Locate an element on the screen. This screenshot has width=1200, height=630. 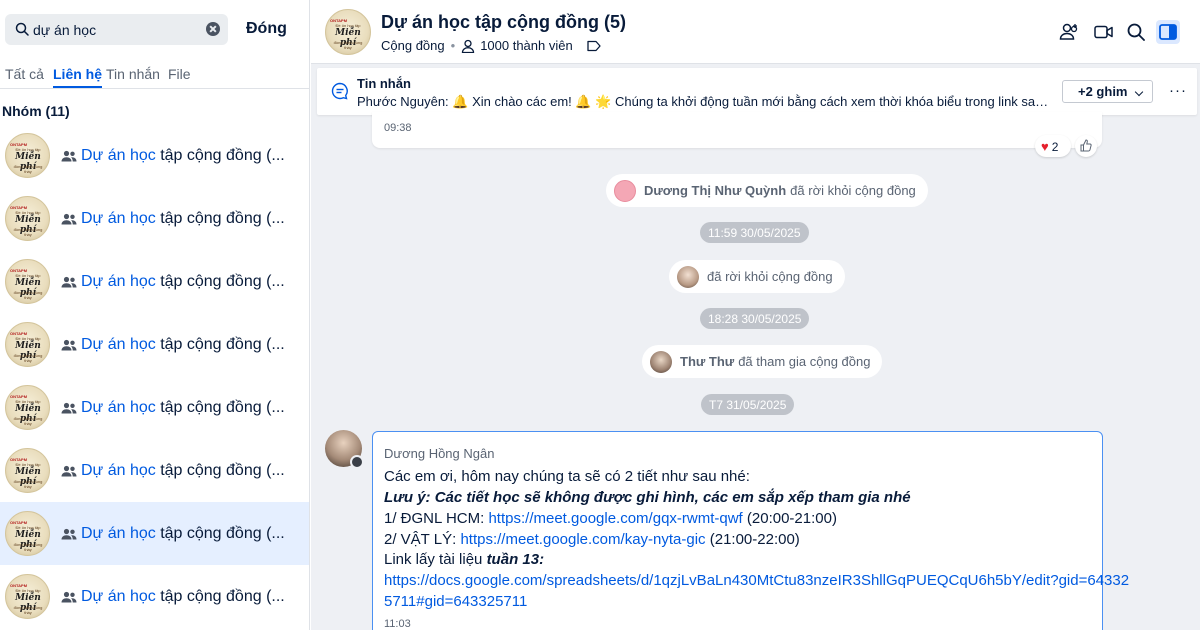
thumbs-up-icon is located at coordinates (1086, 145).